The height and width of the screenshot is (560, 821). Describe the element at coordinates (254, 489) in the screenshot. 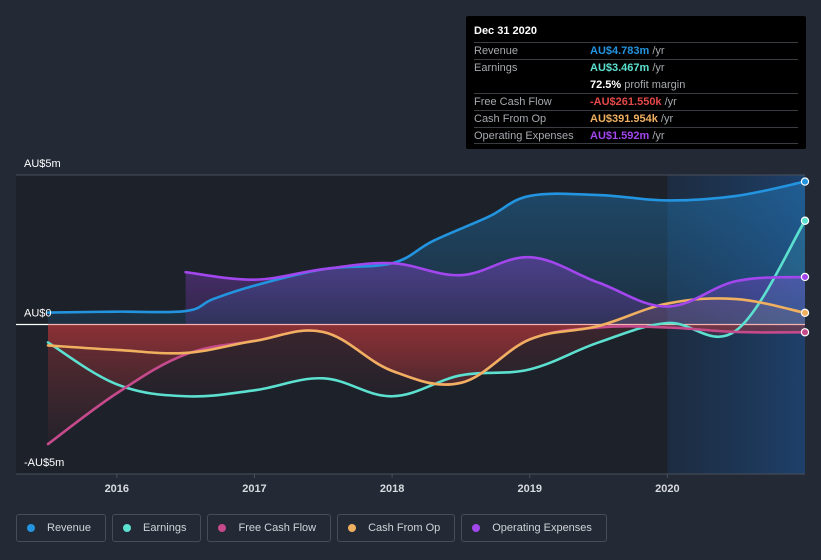

I see `x-tick-label: 2017` at that location.